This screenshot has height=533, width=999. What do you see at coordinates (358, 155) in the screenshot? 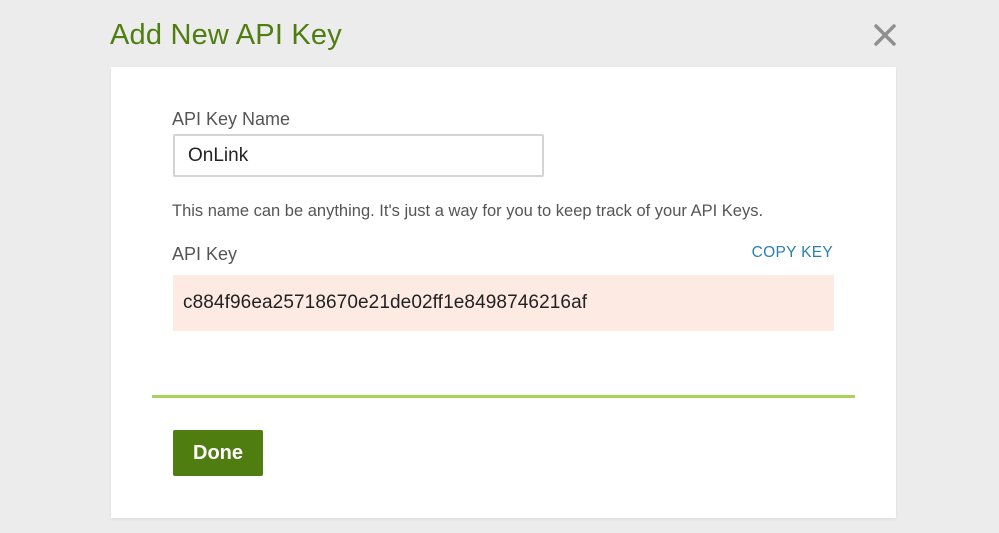
I see `api-key-name-input` at bounding box center [358, 155].